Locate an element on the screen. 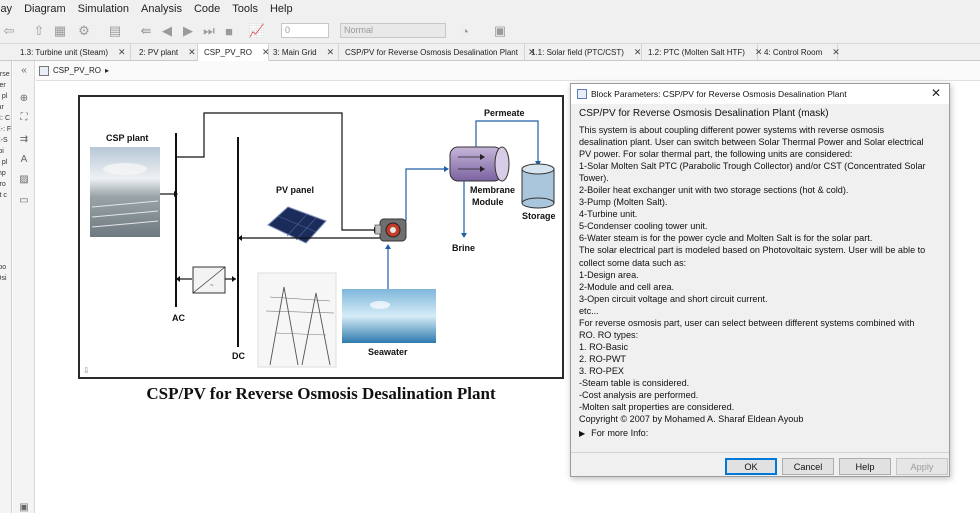  tab-ptc-molten-salt: 1.2: PTC (Molten Salt HTF) ✕ is located at coordinates (702, 52).